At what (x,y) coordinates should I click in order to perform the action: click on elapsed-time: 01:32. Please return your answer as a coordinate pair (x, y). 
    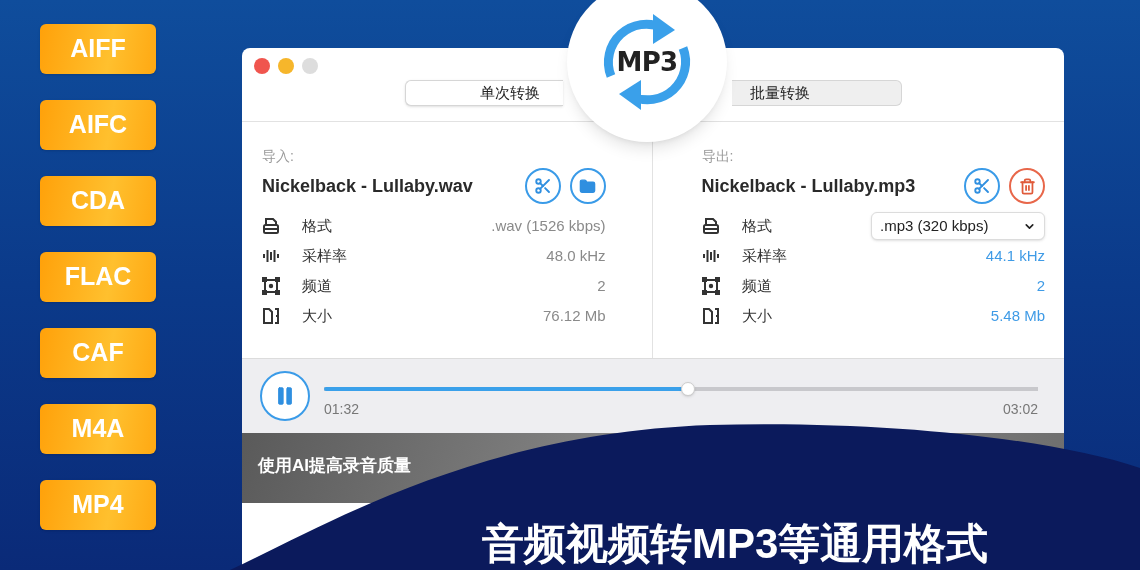
    Looking at the image, I should click on (342, 409).